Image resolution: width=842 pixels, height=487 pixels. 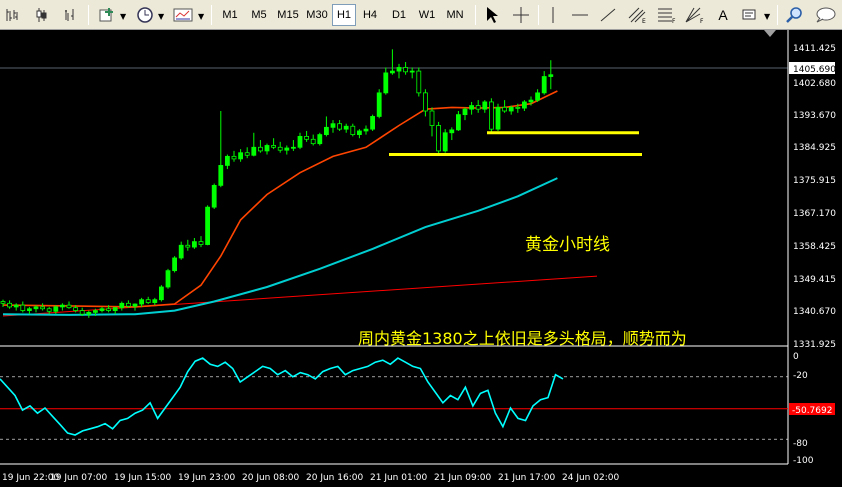 I want to click on label-icon, so click(x=751, y=15).